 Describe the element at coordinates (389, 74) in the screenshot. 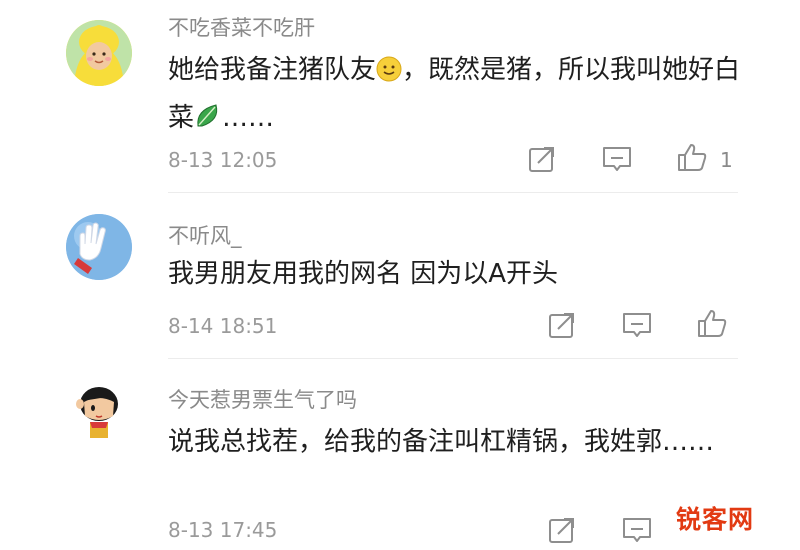

I see `smile-emoji-icon` at that location.